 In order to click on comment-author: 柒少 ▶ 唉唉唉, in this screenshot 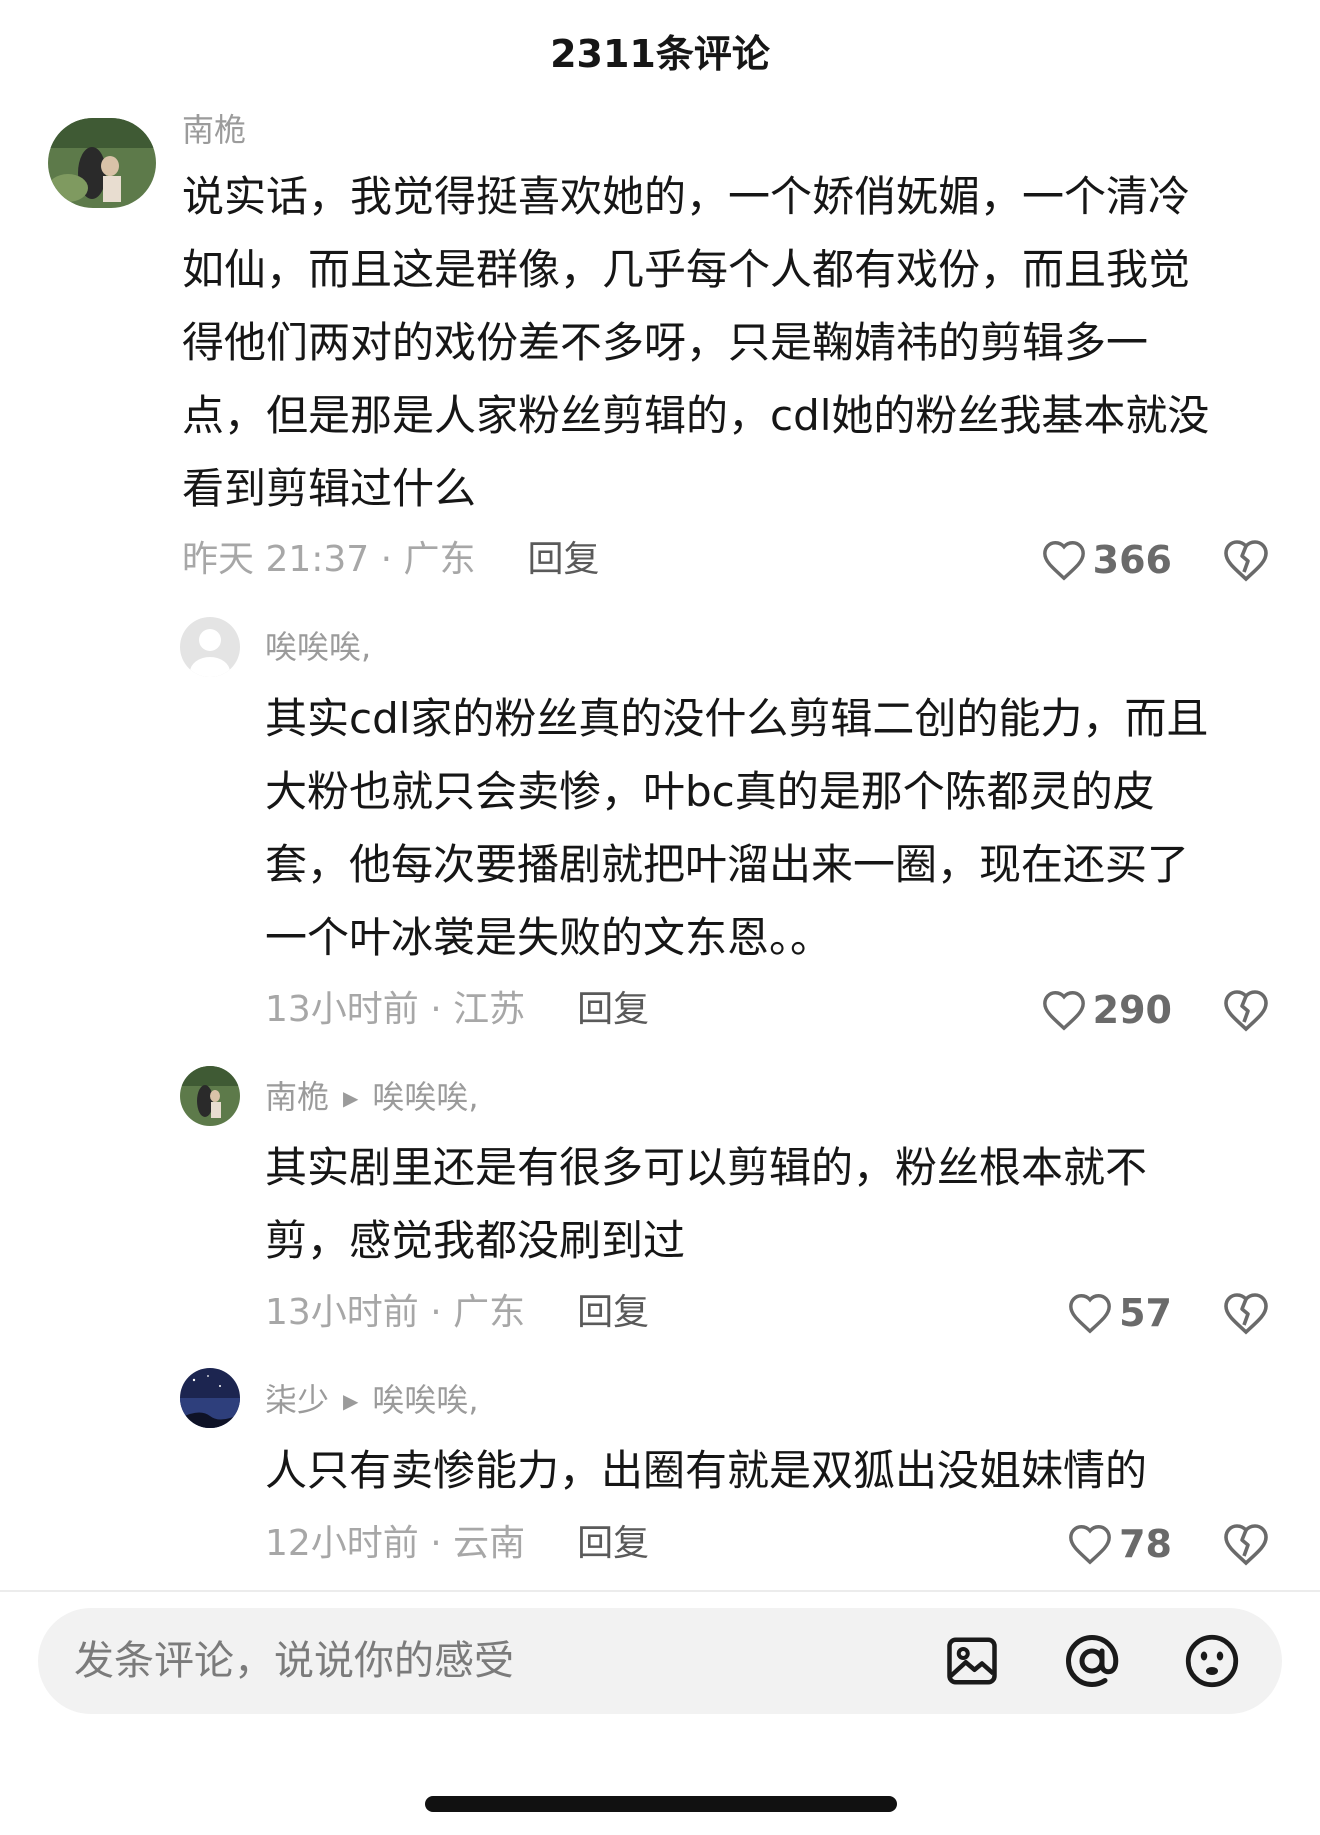, I will do `click(372, 1400)`.